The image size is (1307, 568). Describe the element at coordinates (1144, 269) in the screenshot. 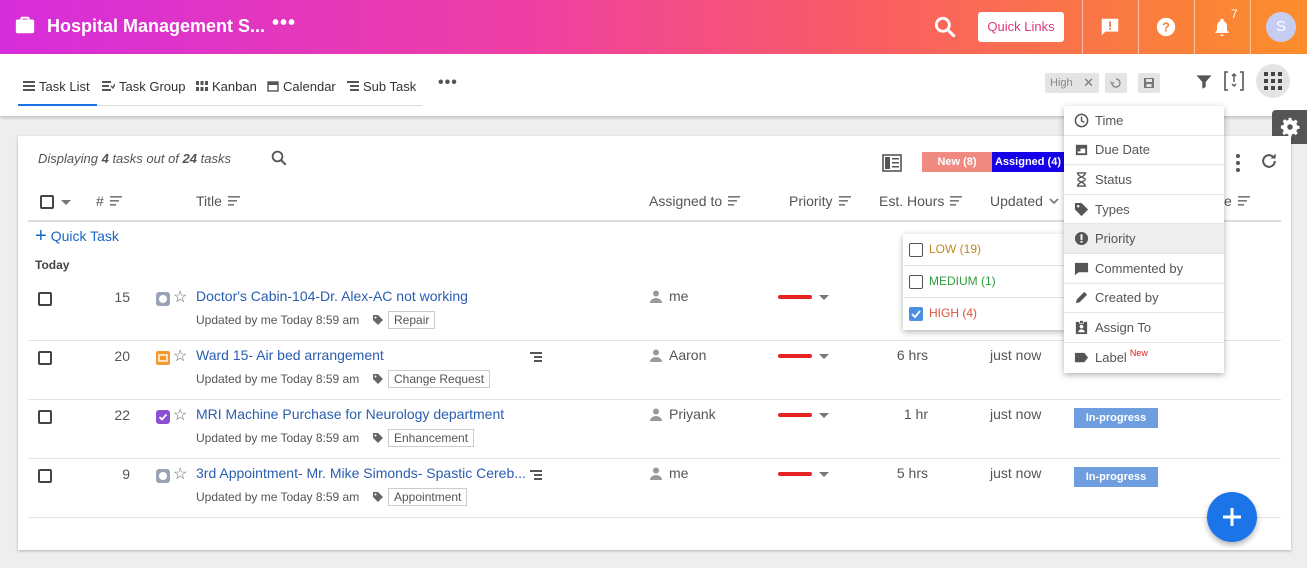

I see `menu-item-commented-by: Commented by` at that location.